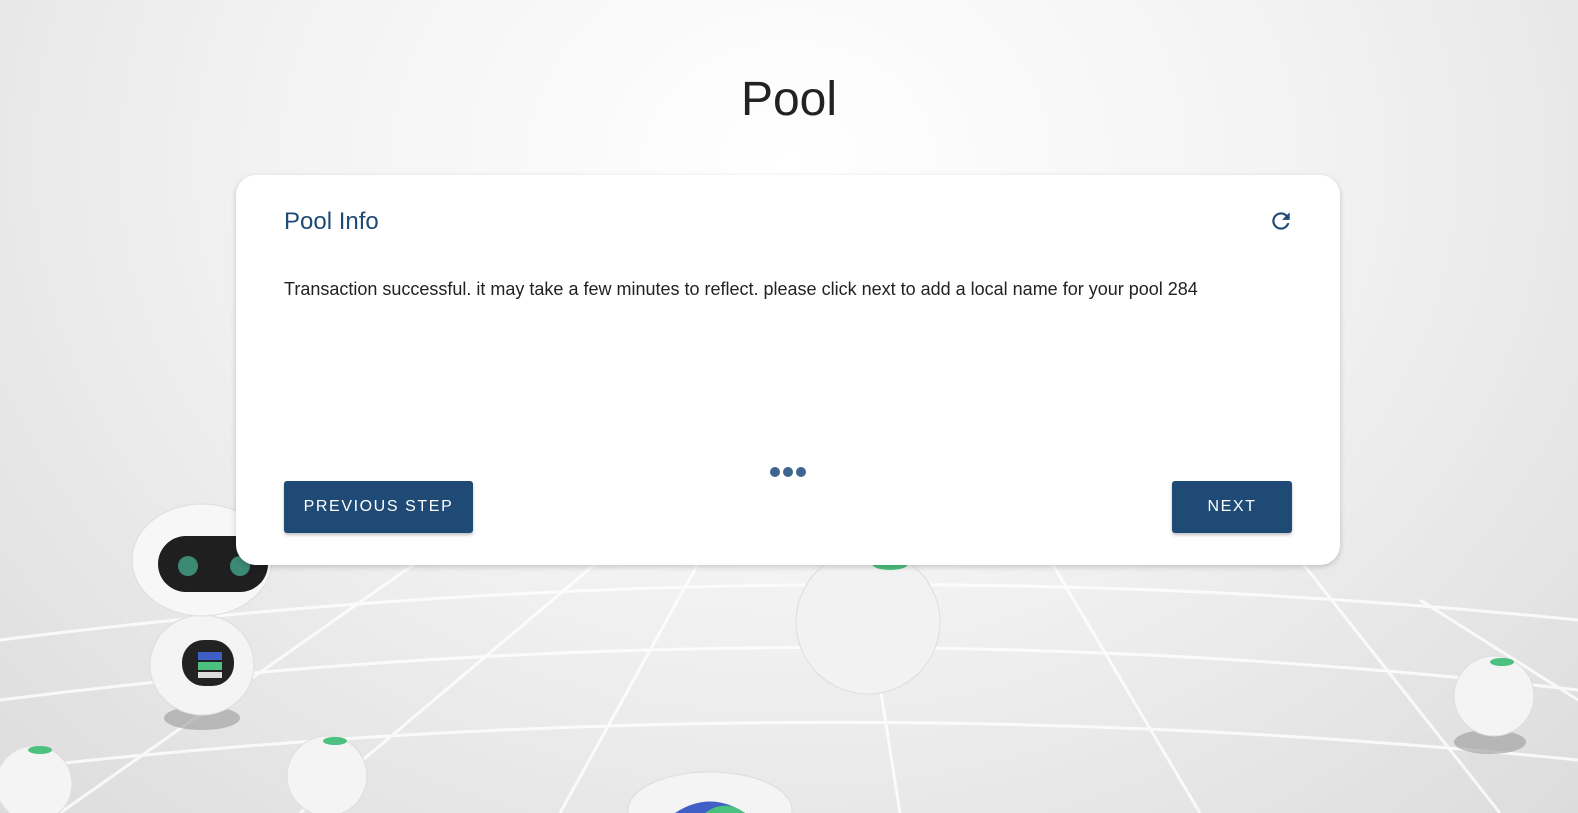 Image resolution: width=1578 pixels, height=813 pixels. What do you see at coordinates (331, 221) in the screenshot?
I see `card-title: Pool Info` at bounding box center [331, 221].